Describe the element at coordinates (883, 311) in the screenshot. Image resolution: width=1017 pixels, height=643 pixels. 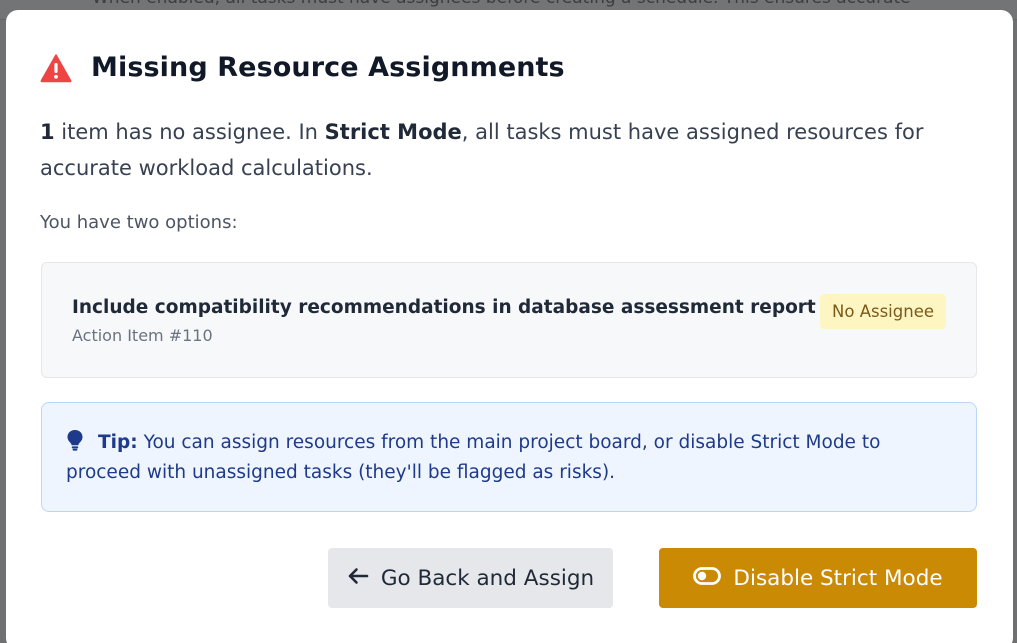
I see `no-assignee-badge: No Assignee` at that location.